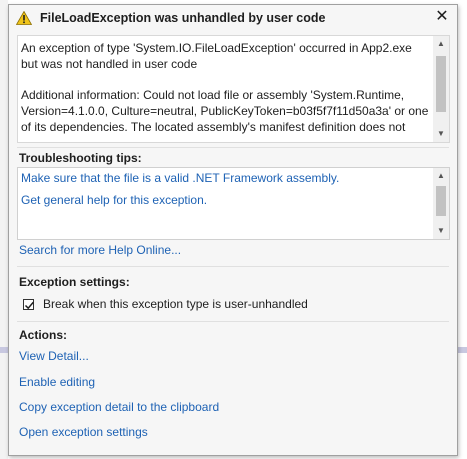  What do you see at coordinates (114, 200) in the screenshot?
I see `tip-general-help-link: Get general help for this exception.` at bounding box center [114, 200].